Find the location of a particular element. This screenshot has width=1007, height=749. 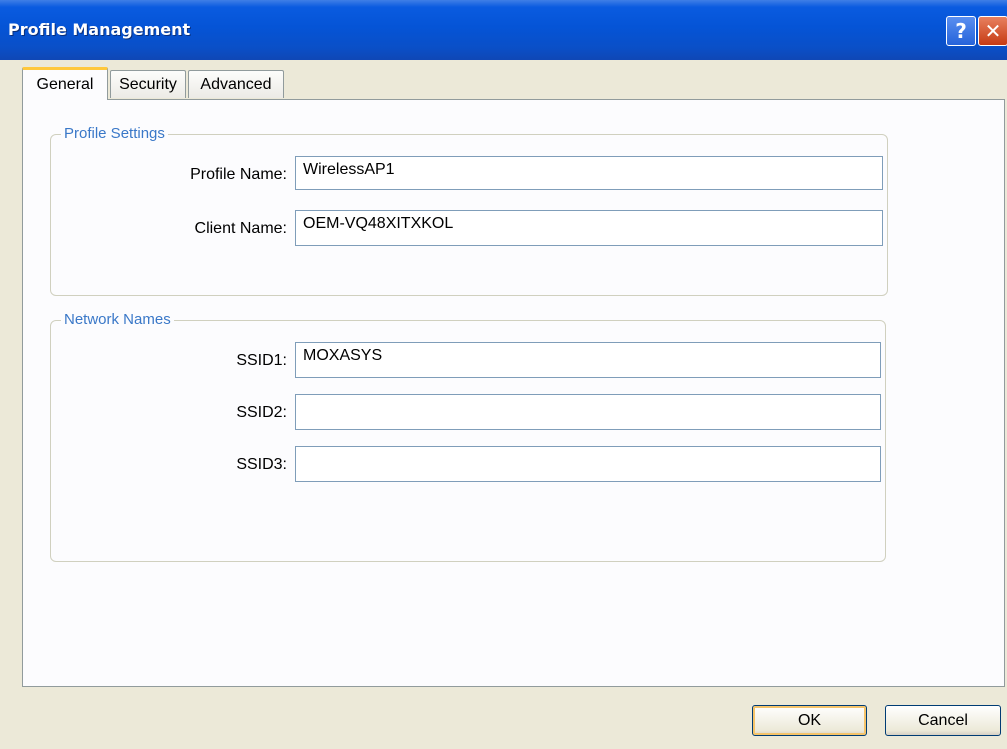

tab-general: General is located at coordinates (65, 83).